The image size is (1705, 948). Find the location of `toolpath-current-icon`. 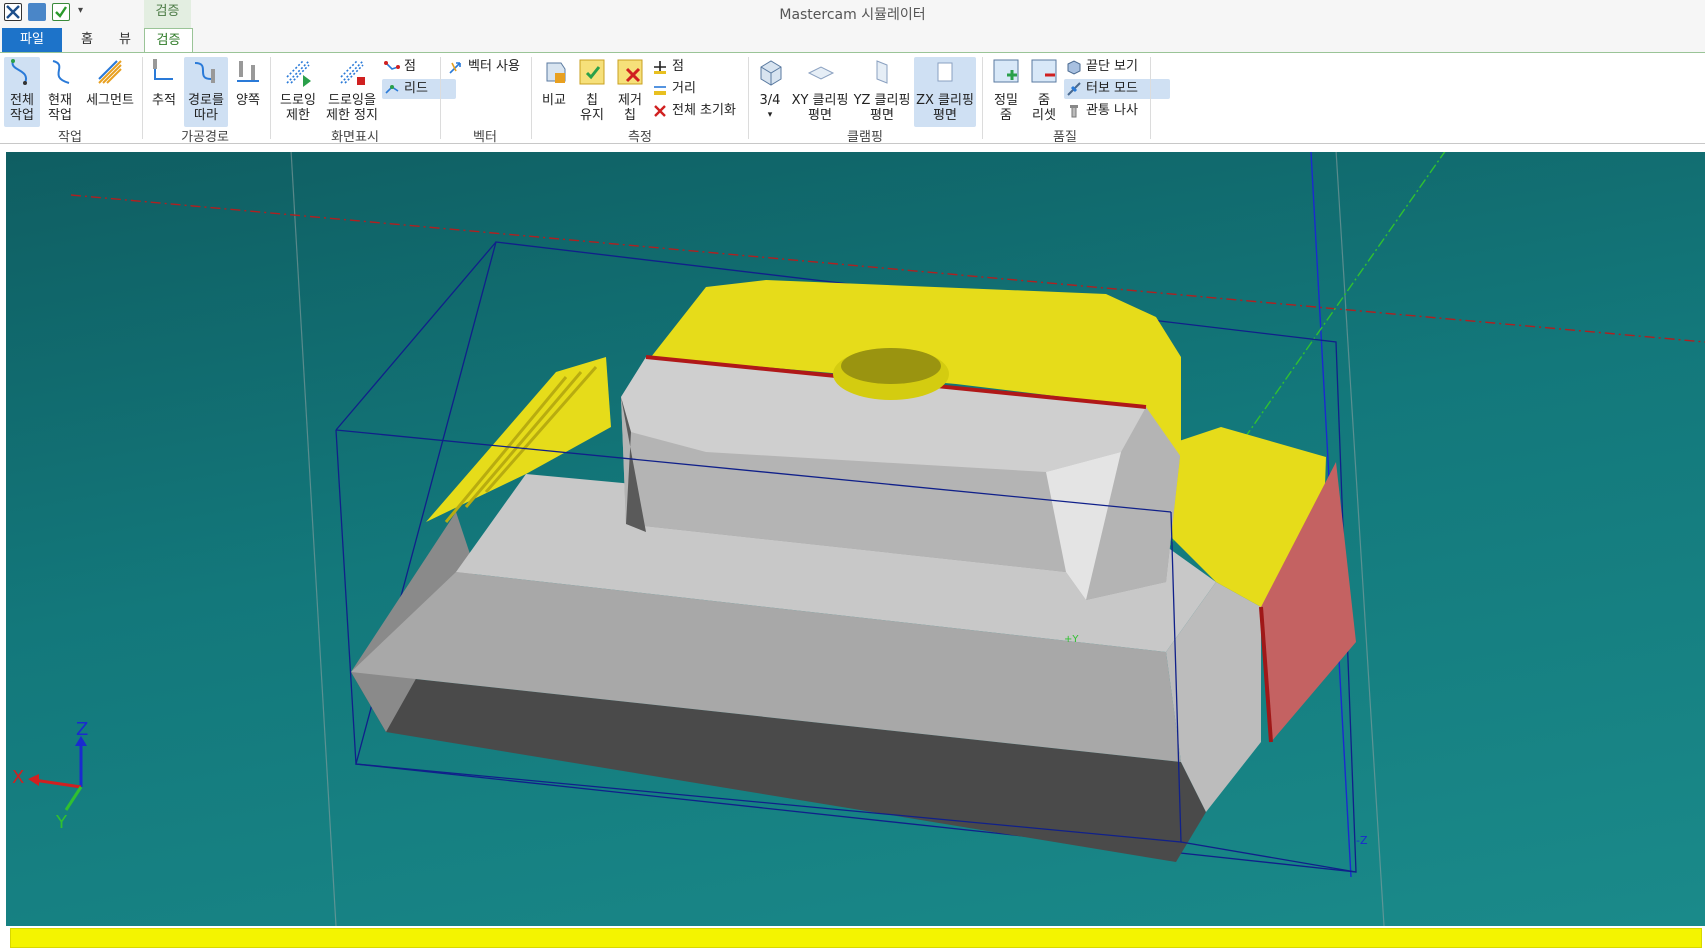

toolpath-current-icon is located at coordinates (61, 72).